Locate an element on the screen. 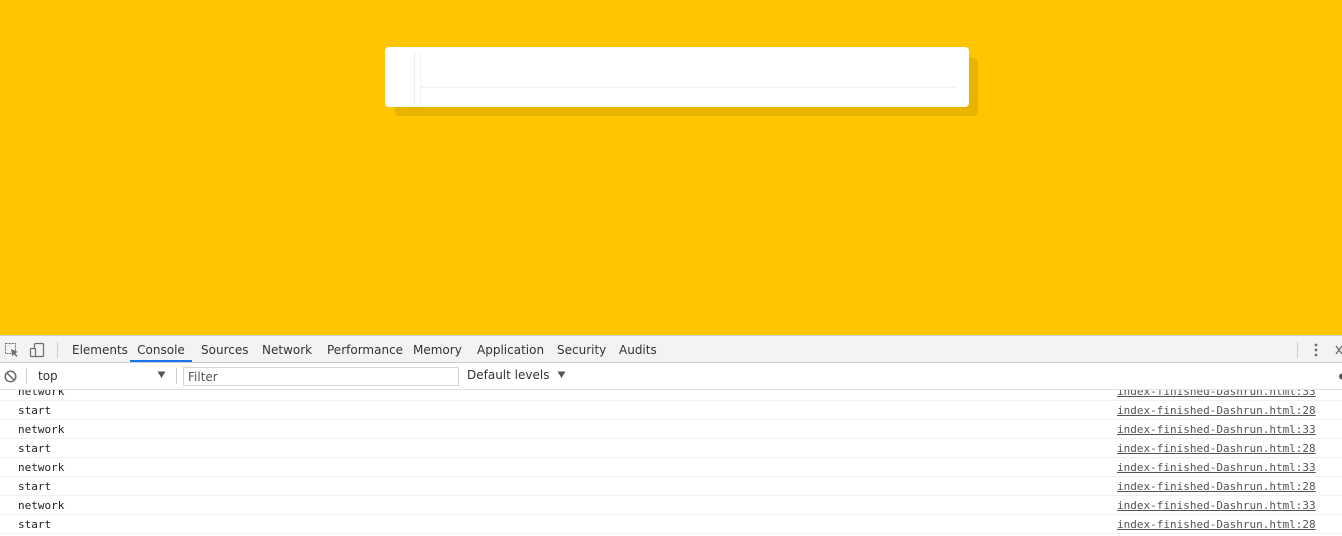 The height and width of the screenshot is (536, 1342). console-settings-icon is located at coordinates (1339, 376).